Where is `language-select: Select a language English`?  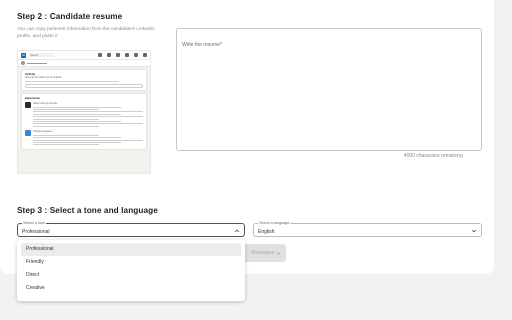
language-select: Select a language English is located at coordinates (367, 229).